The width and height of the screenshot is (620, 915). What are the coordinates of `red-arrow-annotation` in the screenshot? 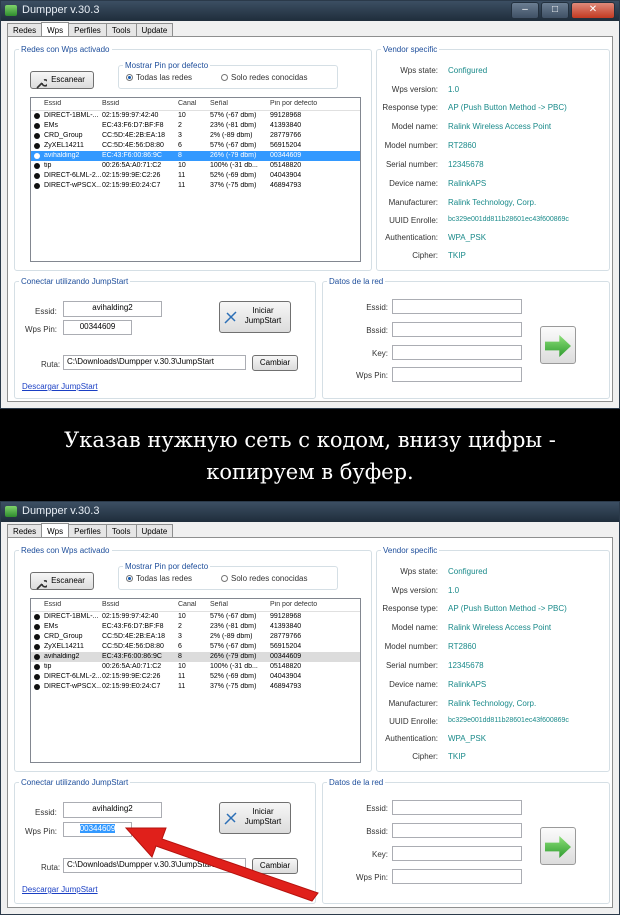 It's located at (221, 864).